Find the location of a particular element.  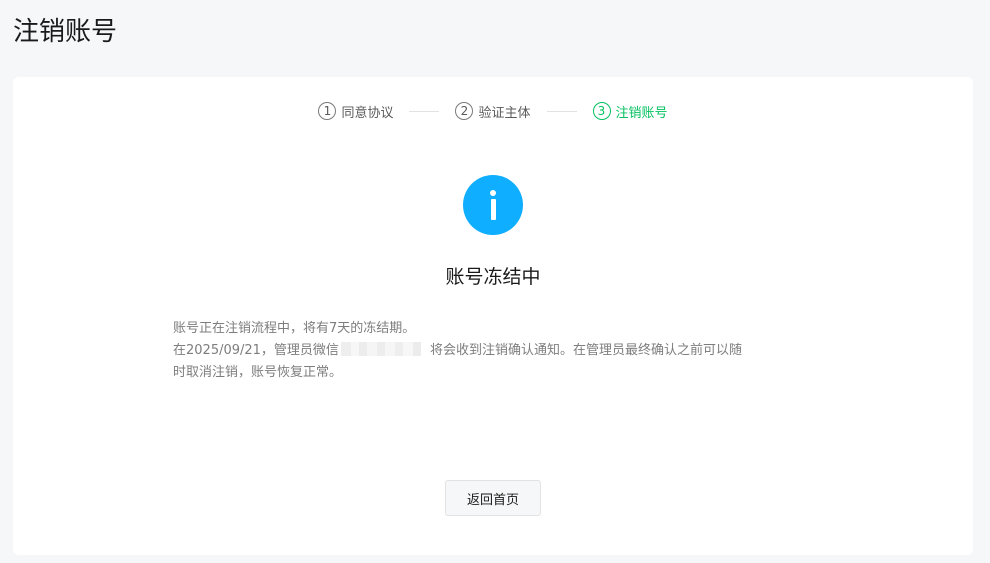

step-number: 2 is located at coordinates (464, 111).